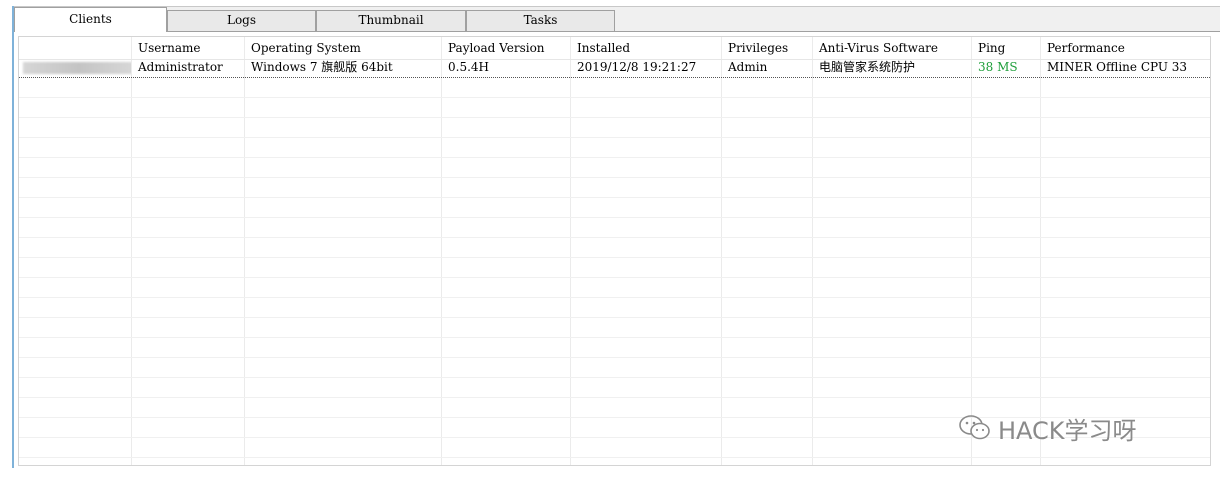 The height and width of the screenshot is (481, 1222). What do you see at coordinates (322, 67) in the screenshot?
I see `os-cell: Windows 7 旗舰版 64bit` at bounding box center [322, 67].